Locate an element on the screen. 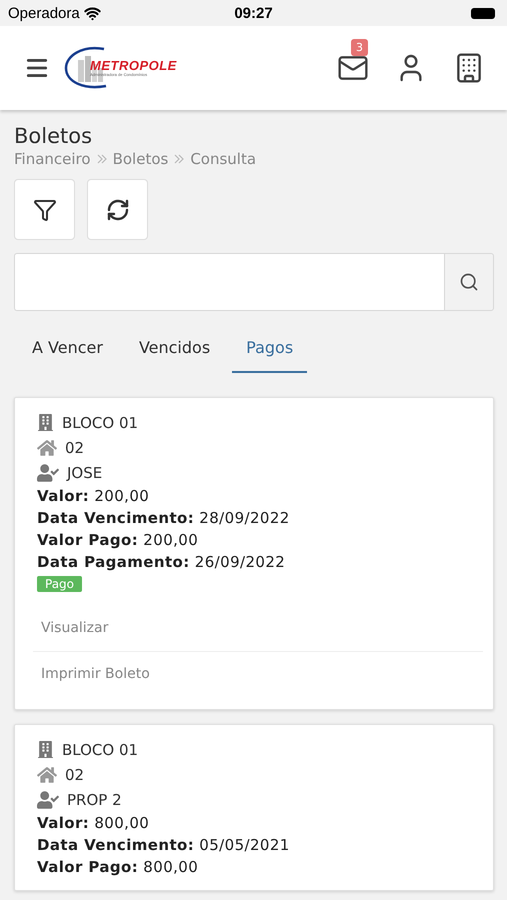 The height and width of the screenshot is (900, 507). filter-icon is located at coordinates (44, 210).